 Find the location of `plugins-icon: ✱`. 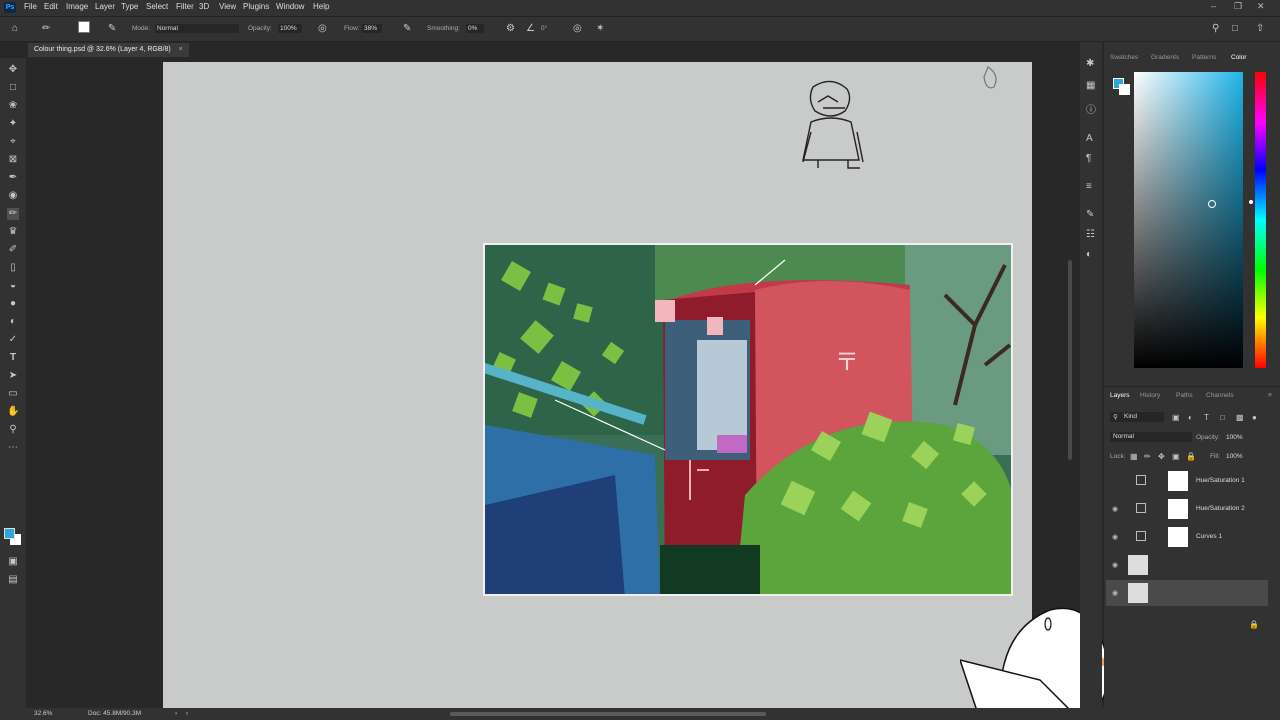

plugins-icon: ✱ is located at coordinates (1090, 64).